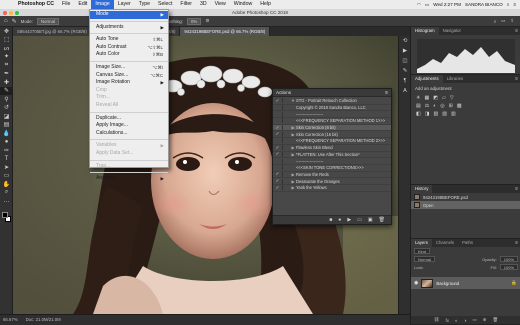 This screenshot has height=325, width=520. I want to click on history-brush-icon: ↺, so click(6, 108).